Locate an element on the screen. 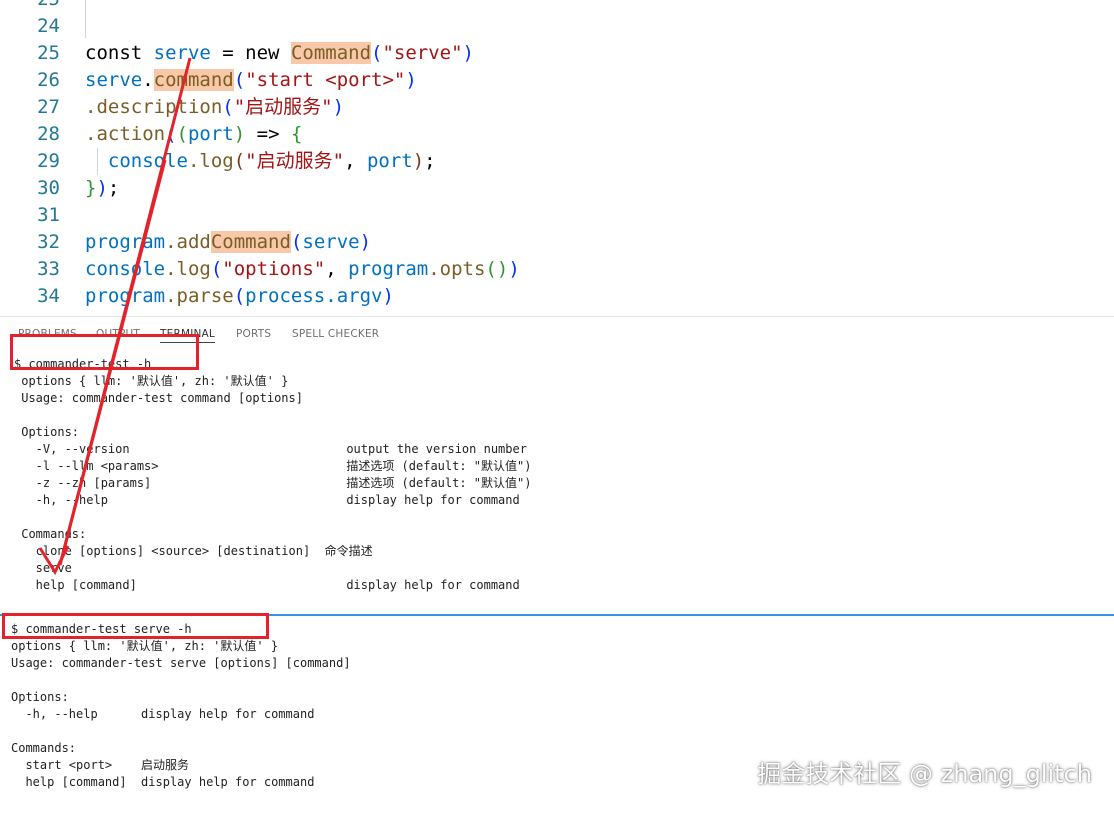  code-text: .description("启动服务") is located at coordinates (214, 107).